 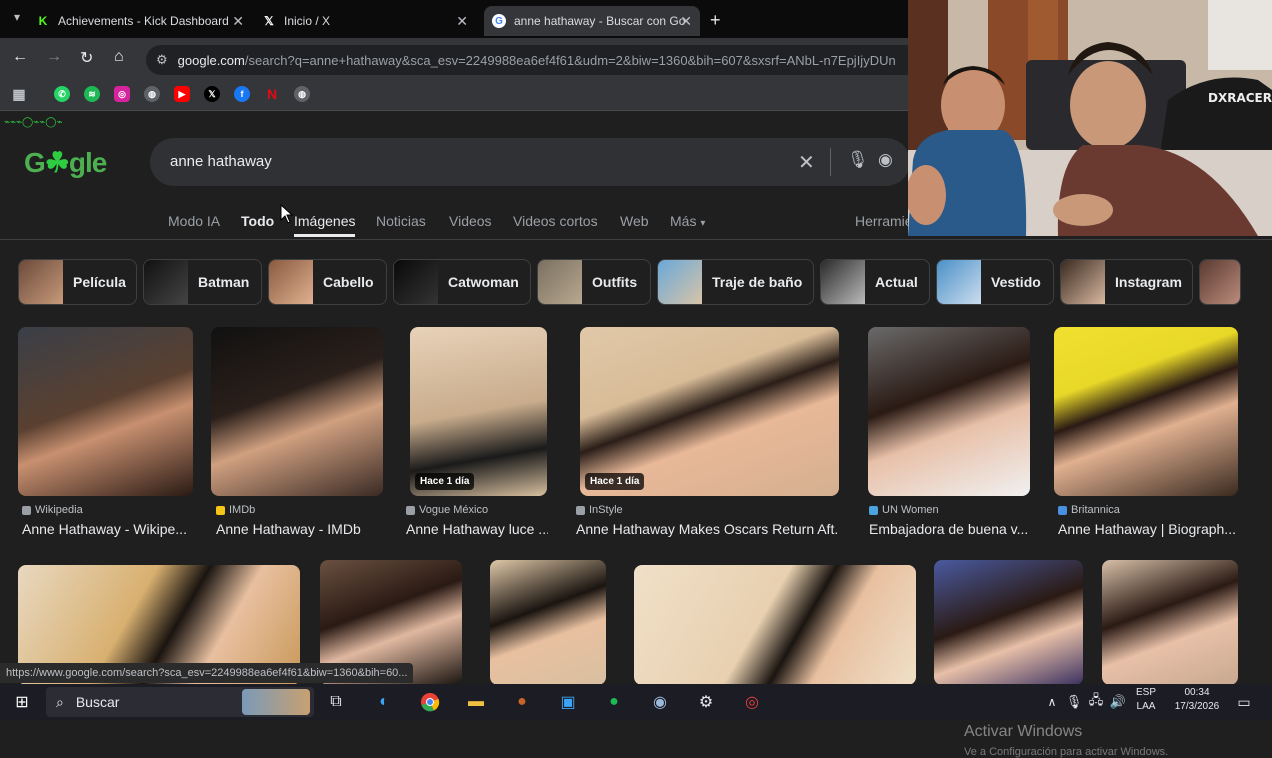 I want to click on tab-search-icon: ▾, so click(x=17, y=17).